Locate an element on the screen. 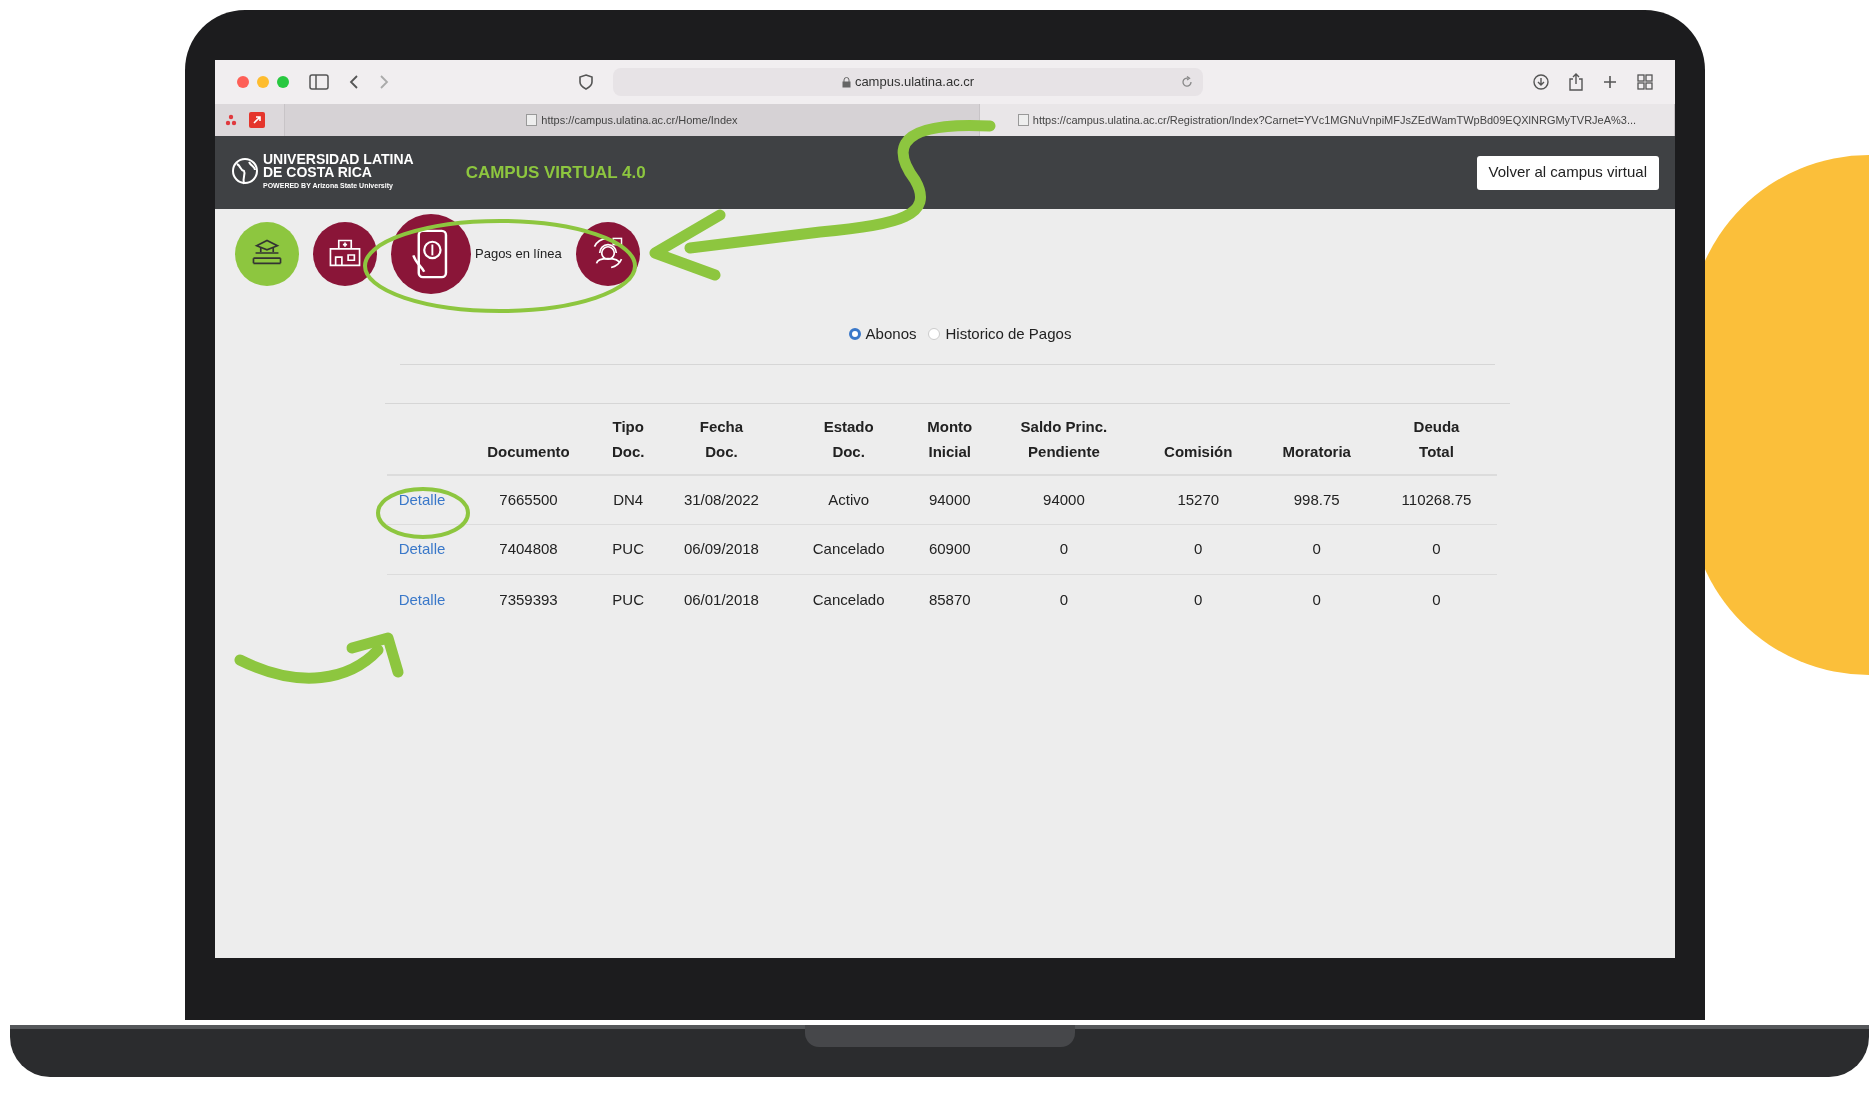 The width and height of the screenshot is (1869, 1108). lock-icon is located at coordinates (846, 82).